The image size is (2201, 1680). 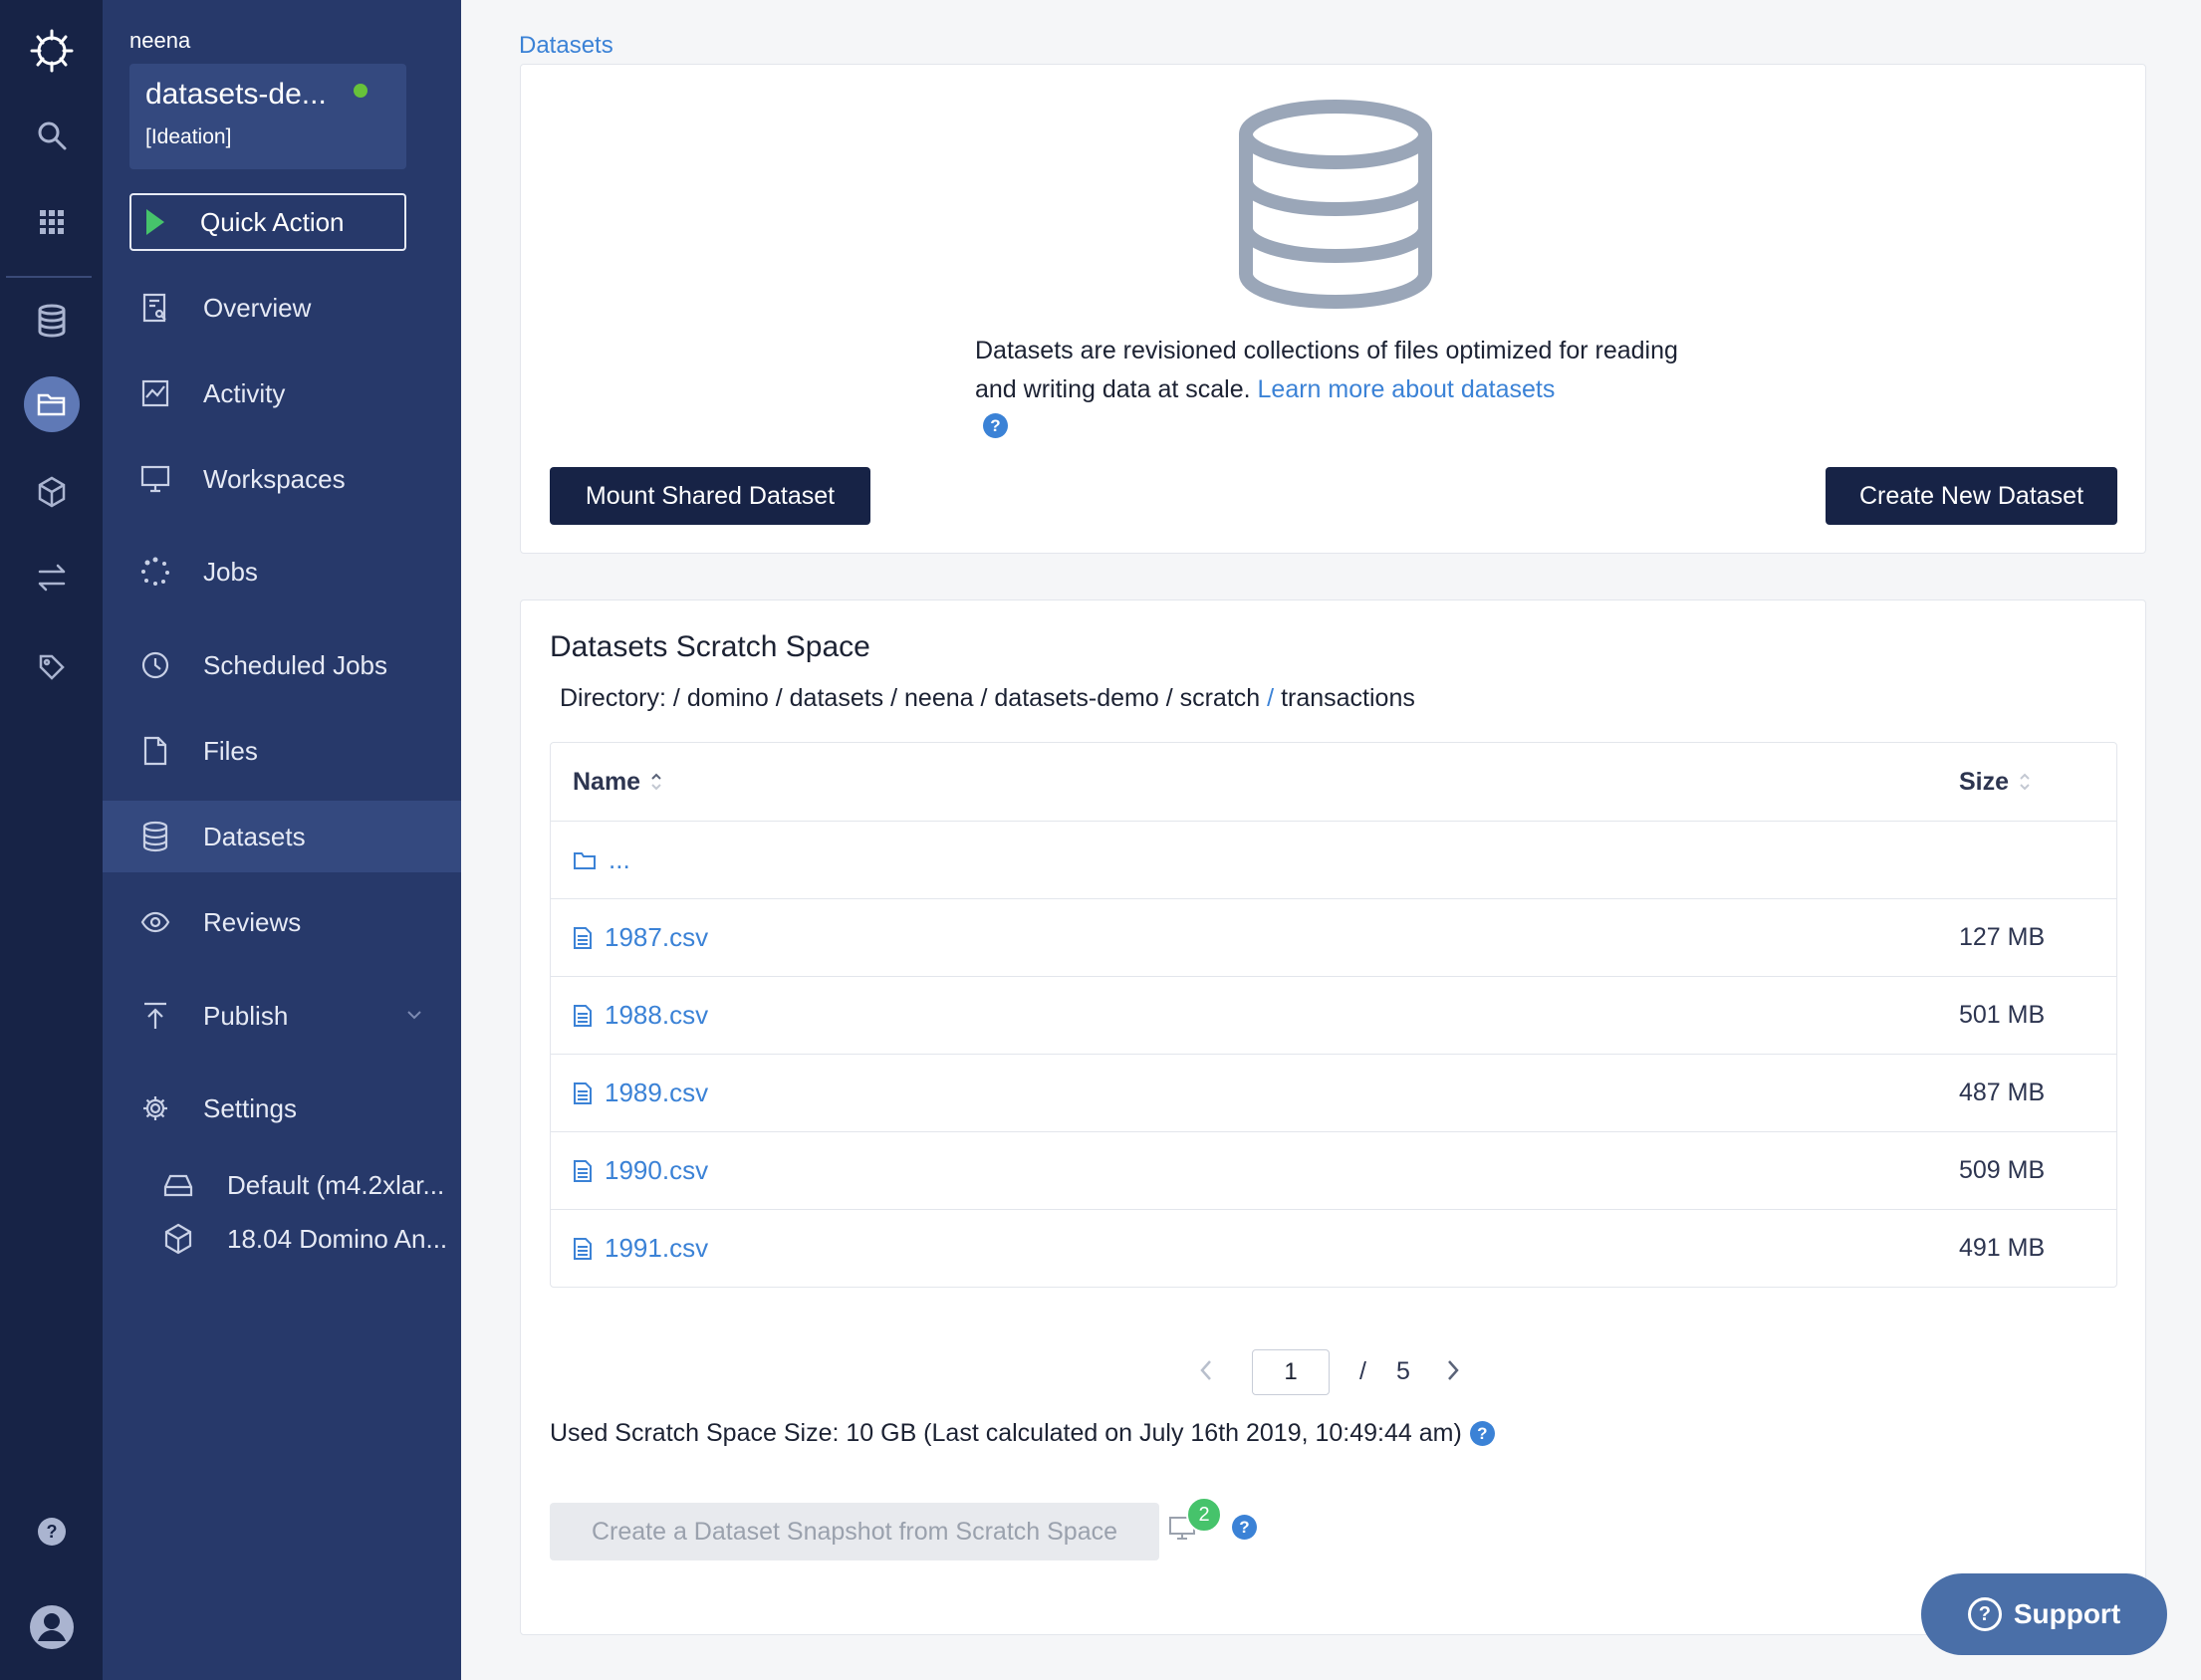 I want to click on table-row: 1990.csv 509 MB, so click(x=1333, y=1170).